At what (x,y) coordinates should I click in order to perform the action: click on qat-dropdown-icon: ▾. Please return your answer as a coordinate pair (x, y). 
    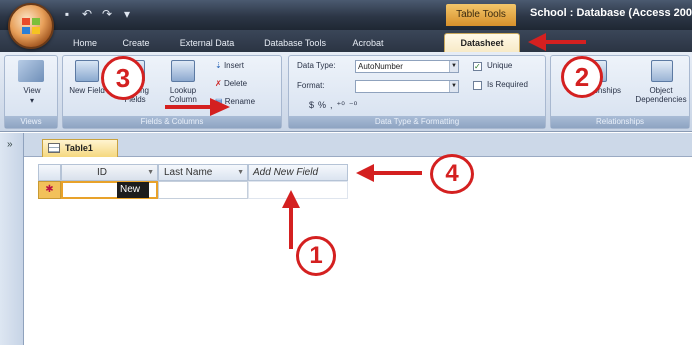
    Looking at the image, I should click on (127, 14).